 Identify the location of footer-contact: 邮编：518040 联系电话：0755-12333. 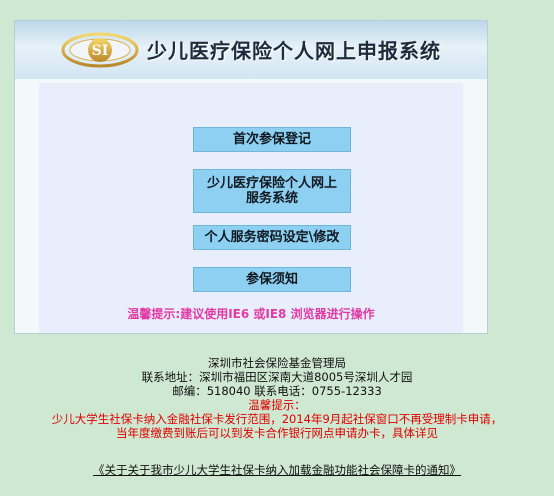
(277, 391).